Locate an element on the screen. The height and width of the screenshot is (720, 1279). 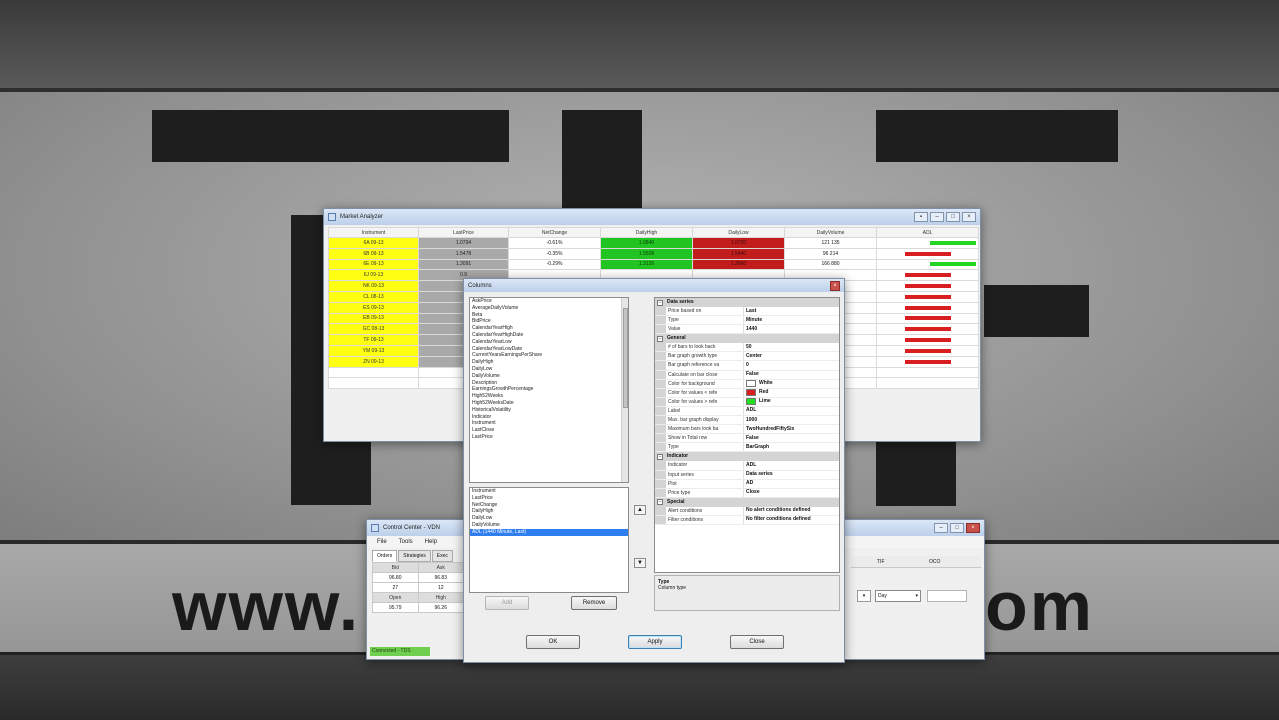
property-value-cell: Center is located at coordinates (791, 356).